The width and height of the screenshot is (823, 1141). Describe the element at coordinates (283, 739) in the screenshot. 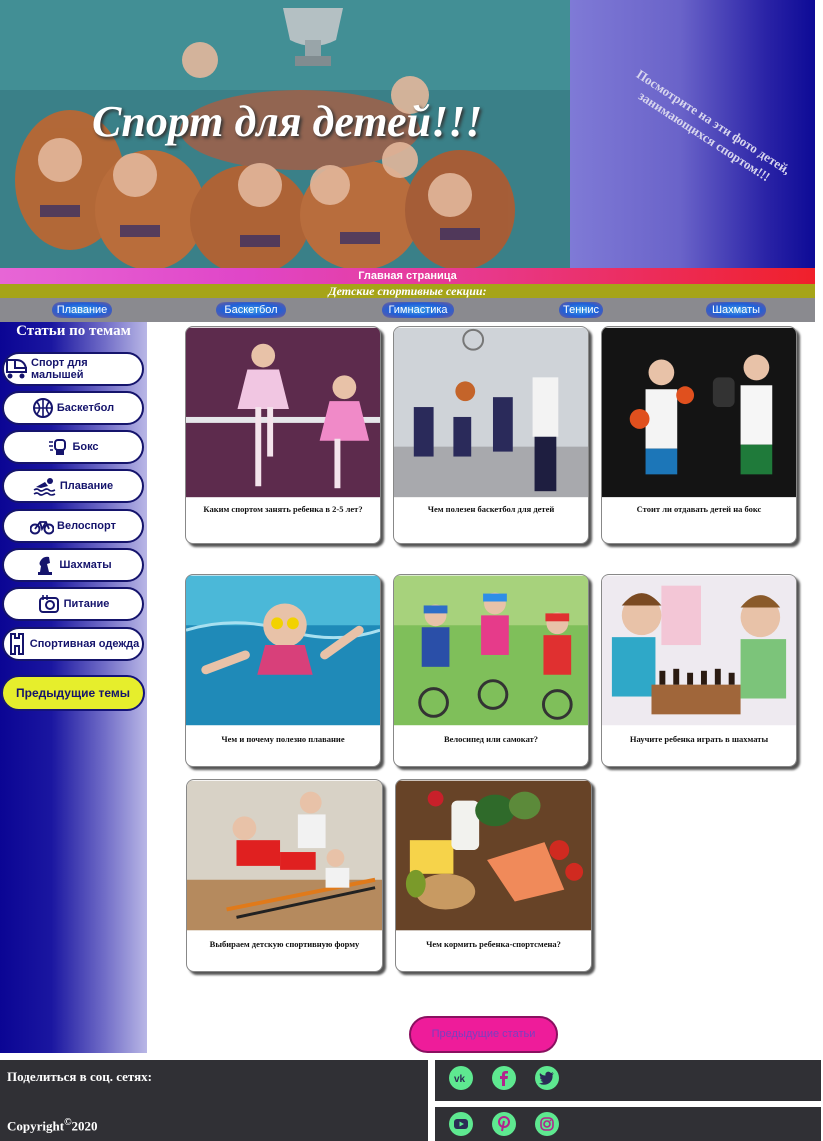

I see `article-caption: Чем и почему полезно плавание` at that location.